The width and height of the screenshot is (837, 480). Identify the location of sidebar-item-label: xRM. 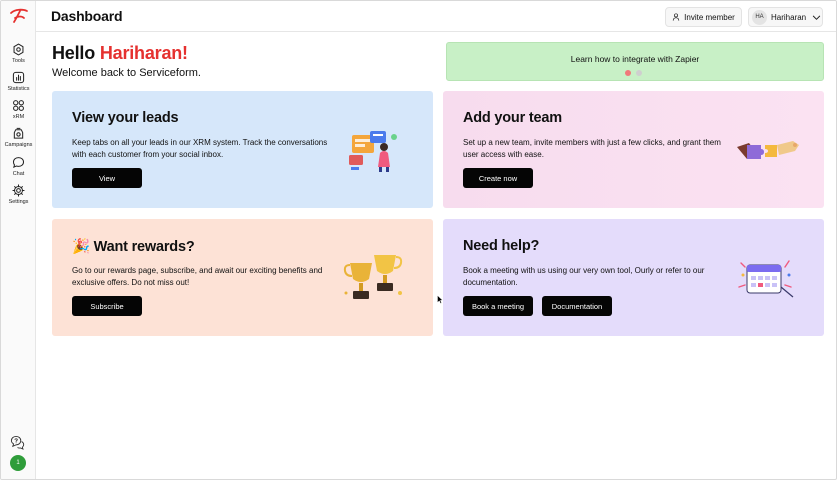
(18, 117).